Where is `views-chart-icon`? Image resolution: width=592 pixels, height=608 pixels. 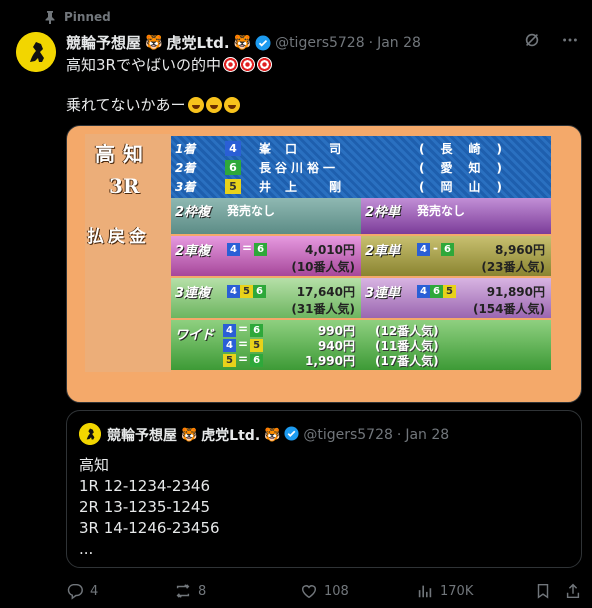
views-chart-icon is located at coordinates (425, 591).